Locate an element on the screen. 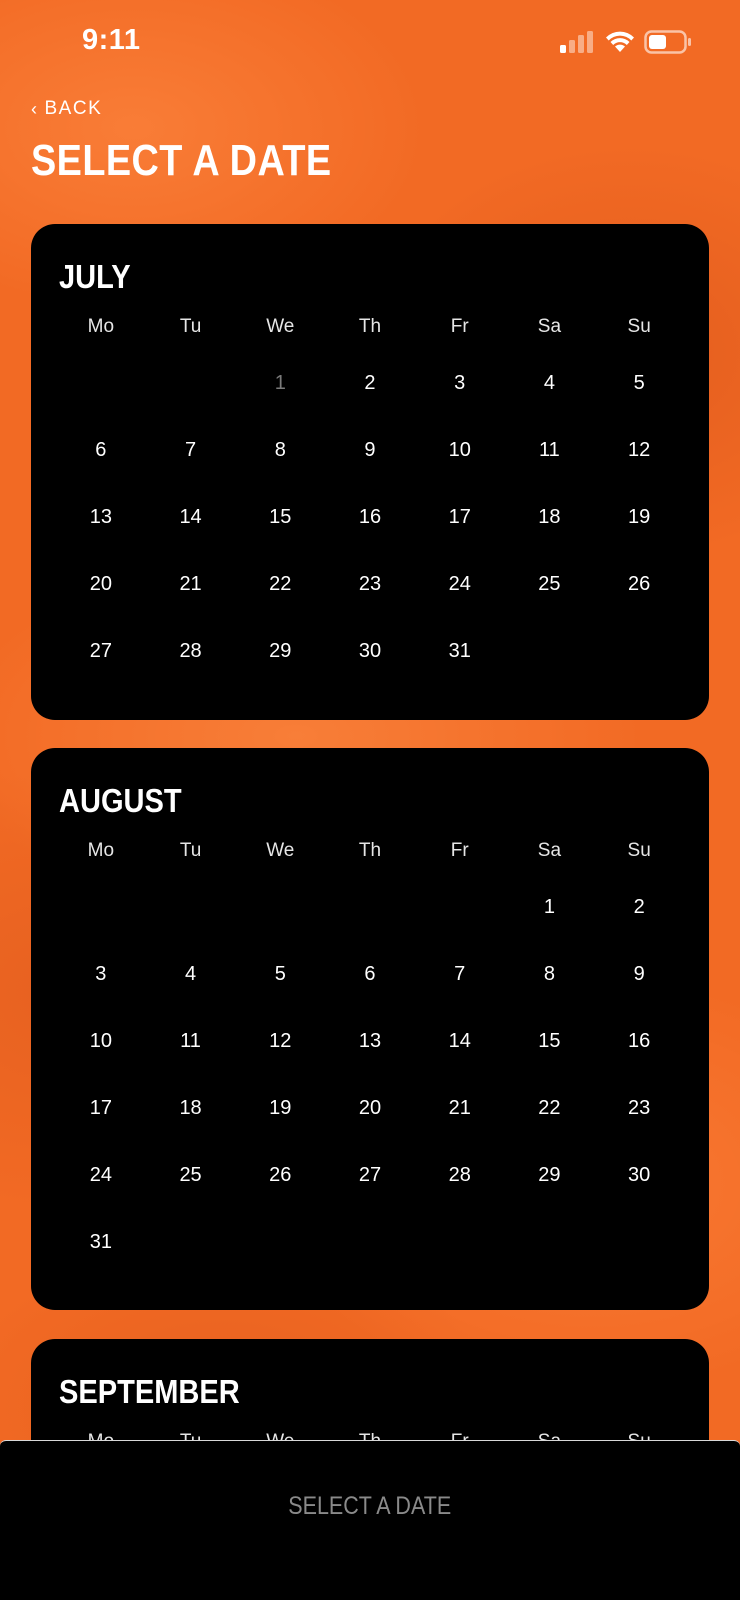 The width and height of the screenshot is (740, 1600). page-title: SELECT A DATE is located at coordinates (181, 160).